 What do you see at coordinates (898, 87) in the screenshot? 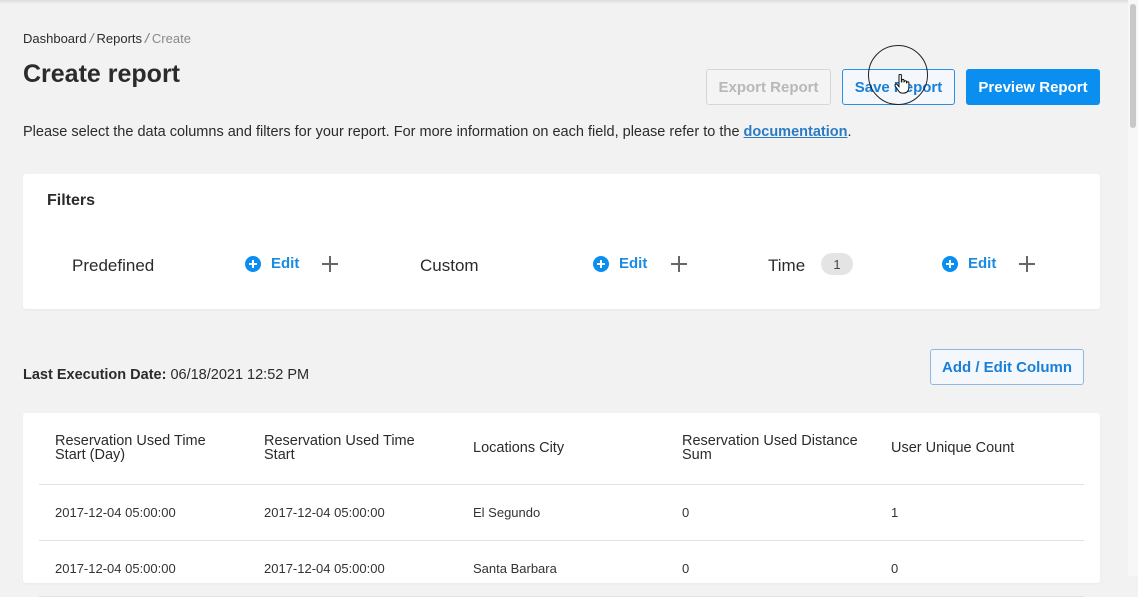
I see `save-report-button: Save Report` at bounding box center [898, 87].